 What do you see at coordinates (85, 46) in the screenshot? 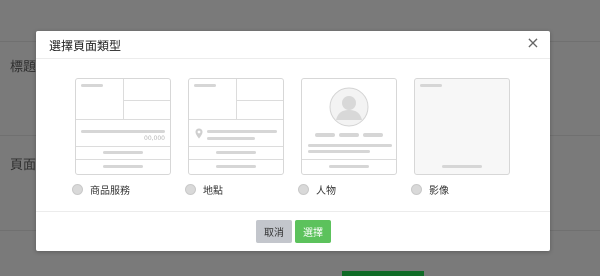
I see `dialog-title: 選擇頁面類型` at bounding box center [85, 46].